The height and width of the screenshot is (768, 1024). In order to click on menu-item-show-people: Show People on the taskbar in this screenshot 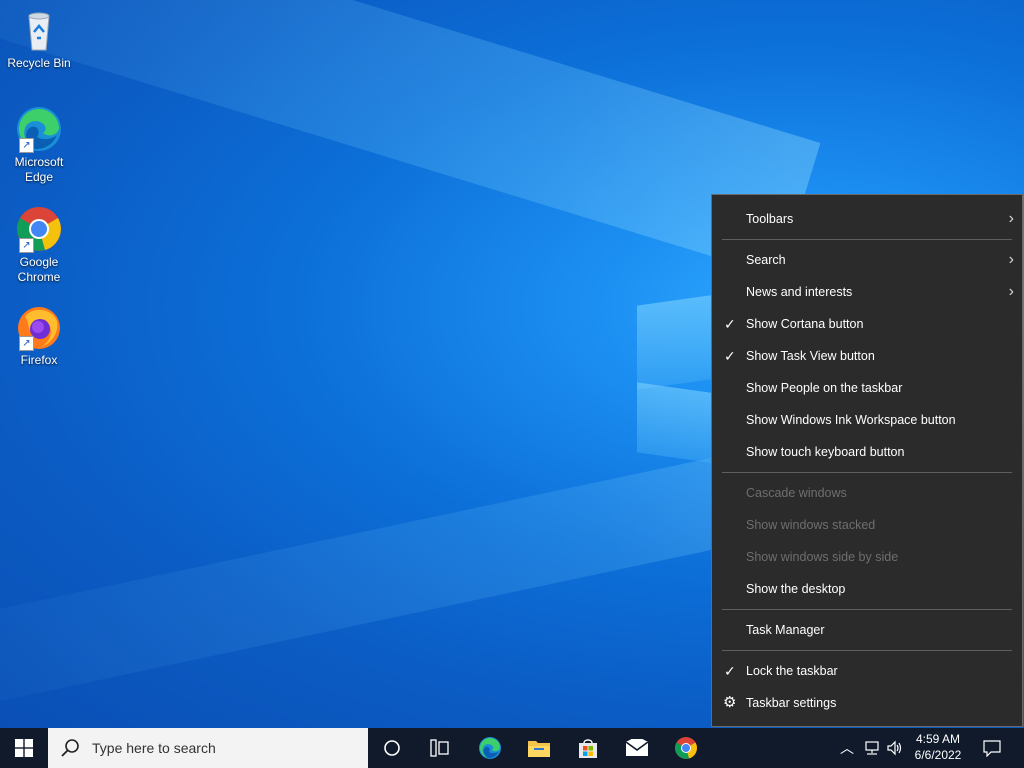, I will do `click(867, 388)`.